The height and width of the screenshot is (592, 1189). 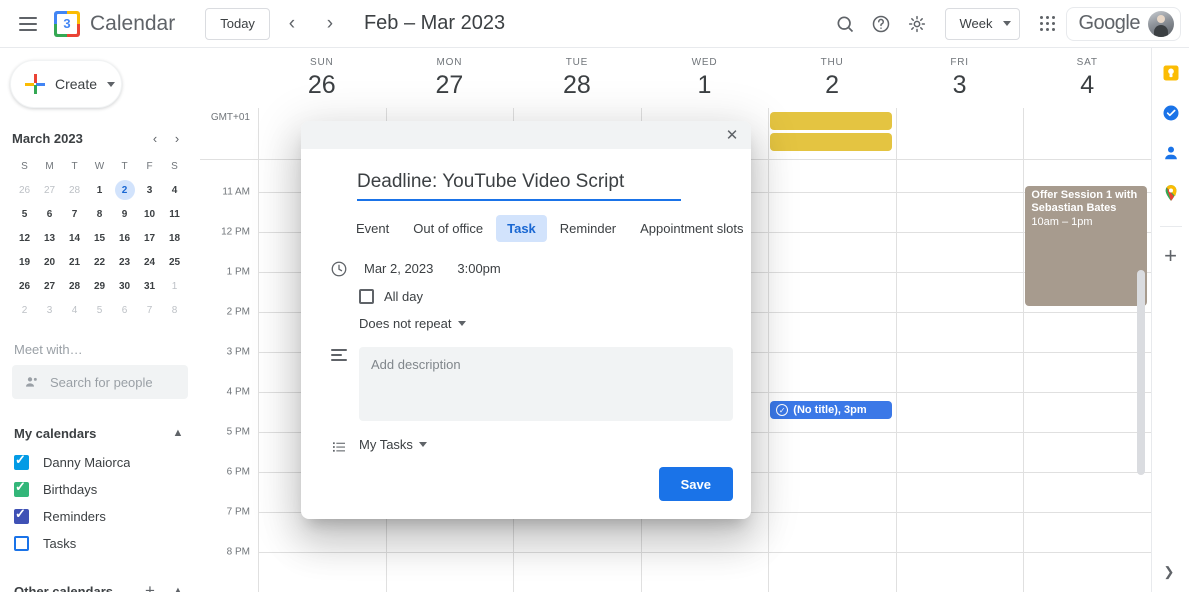 What do you see at coordinates (959, 376) in the screenshot?
I see `day-column` at bounding box center [959, 376].